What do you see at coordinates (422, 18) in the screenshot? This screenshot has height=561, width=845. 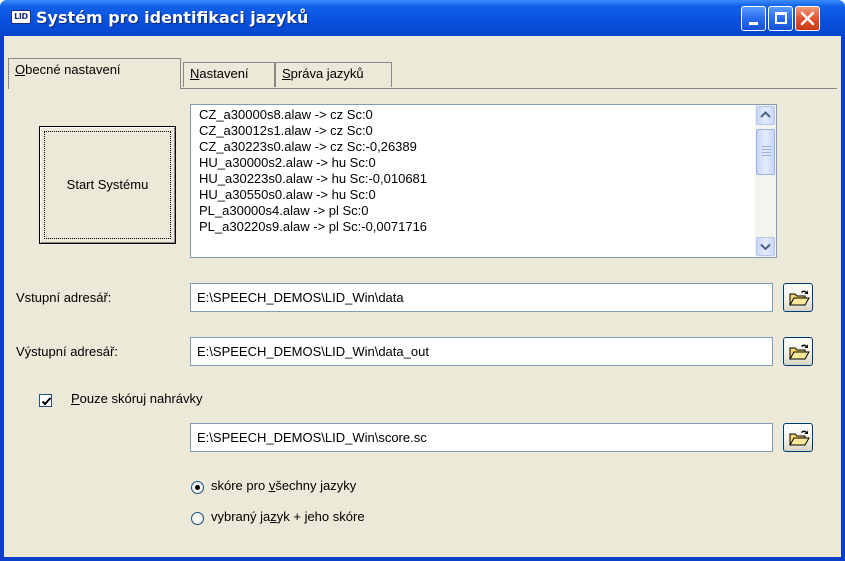 I see `title-bar: LID Systém pro identifikaci jazyků` at bounding box center [422, 18].